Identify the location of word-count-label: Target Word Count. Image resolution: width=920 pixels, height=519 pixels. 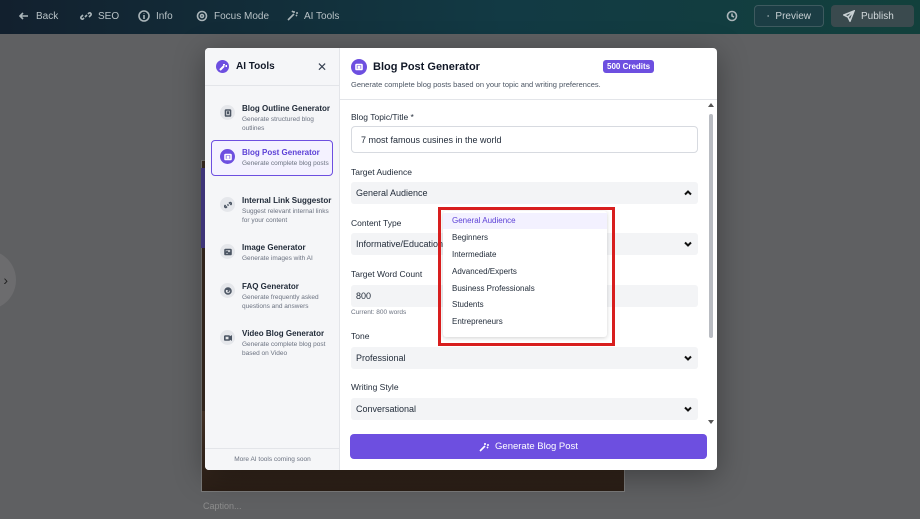
(387, 274).